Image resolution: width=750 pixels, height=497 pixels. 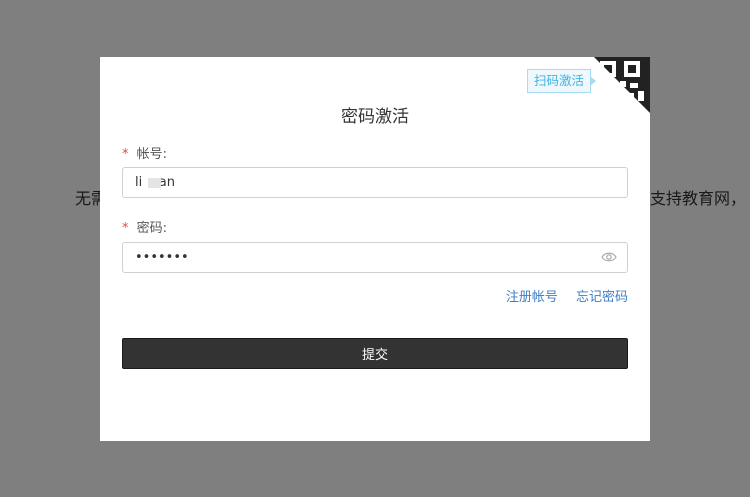 I want to click on password-label-text: 密码:, so click(x=152, y=228).